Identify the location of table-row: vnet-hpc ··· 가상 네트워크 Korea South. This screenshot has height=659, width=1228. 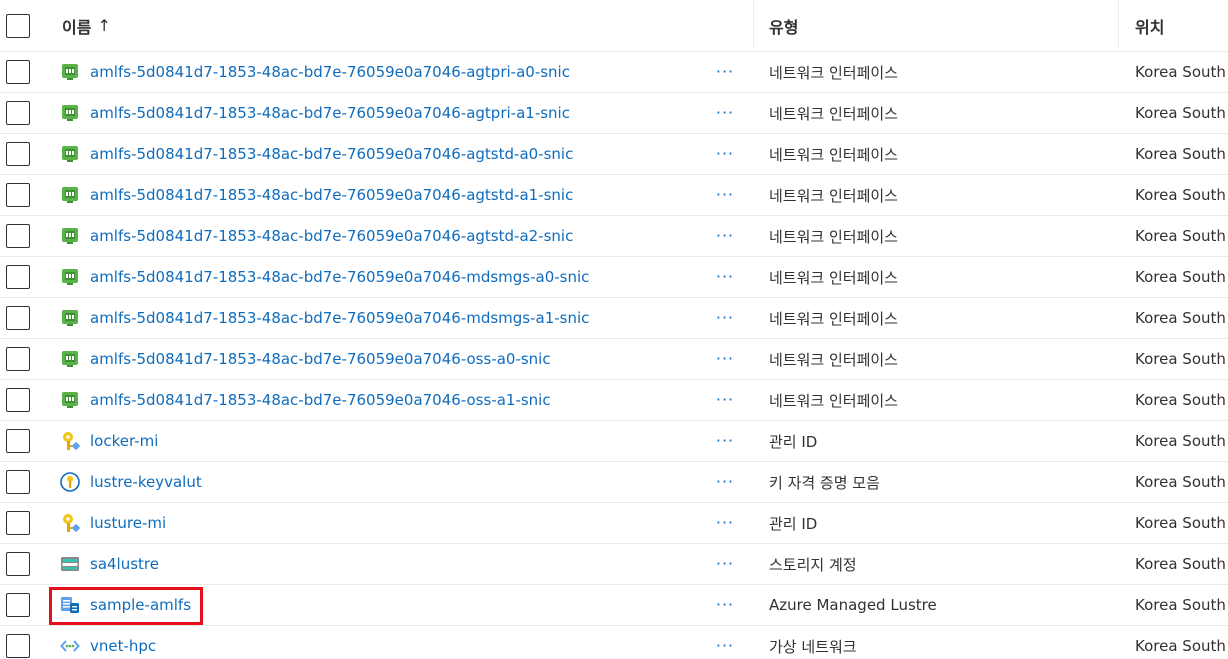
(614, 642).